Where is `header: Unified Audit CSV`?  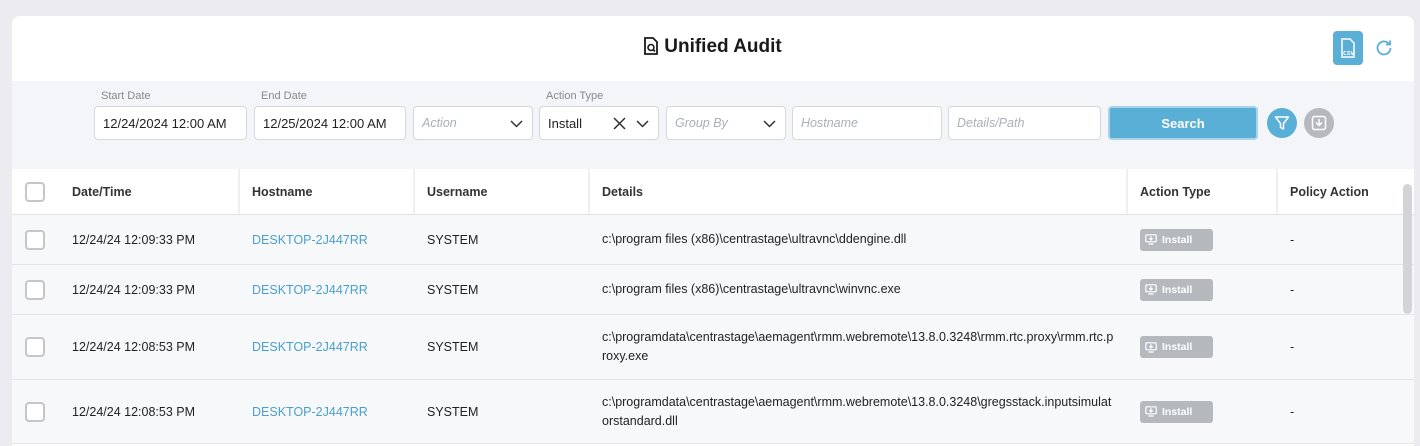 header: Unified Audit CSV is located at coordinates (713, 48).